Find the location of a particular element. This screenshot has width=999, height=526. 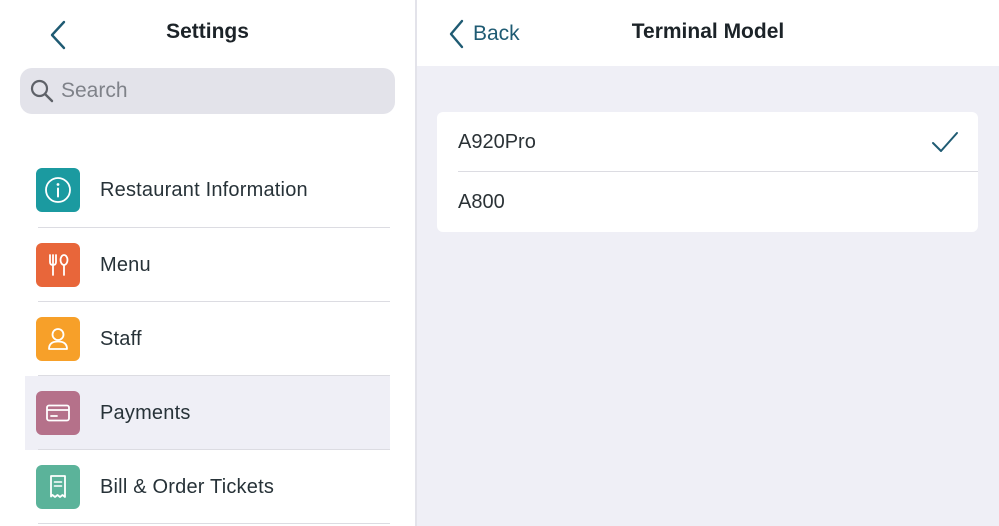

search-bar is located at coordinates (207, 91).